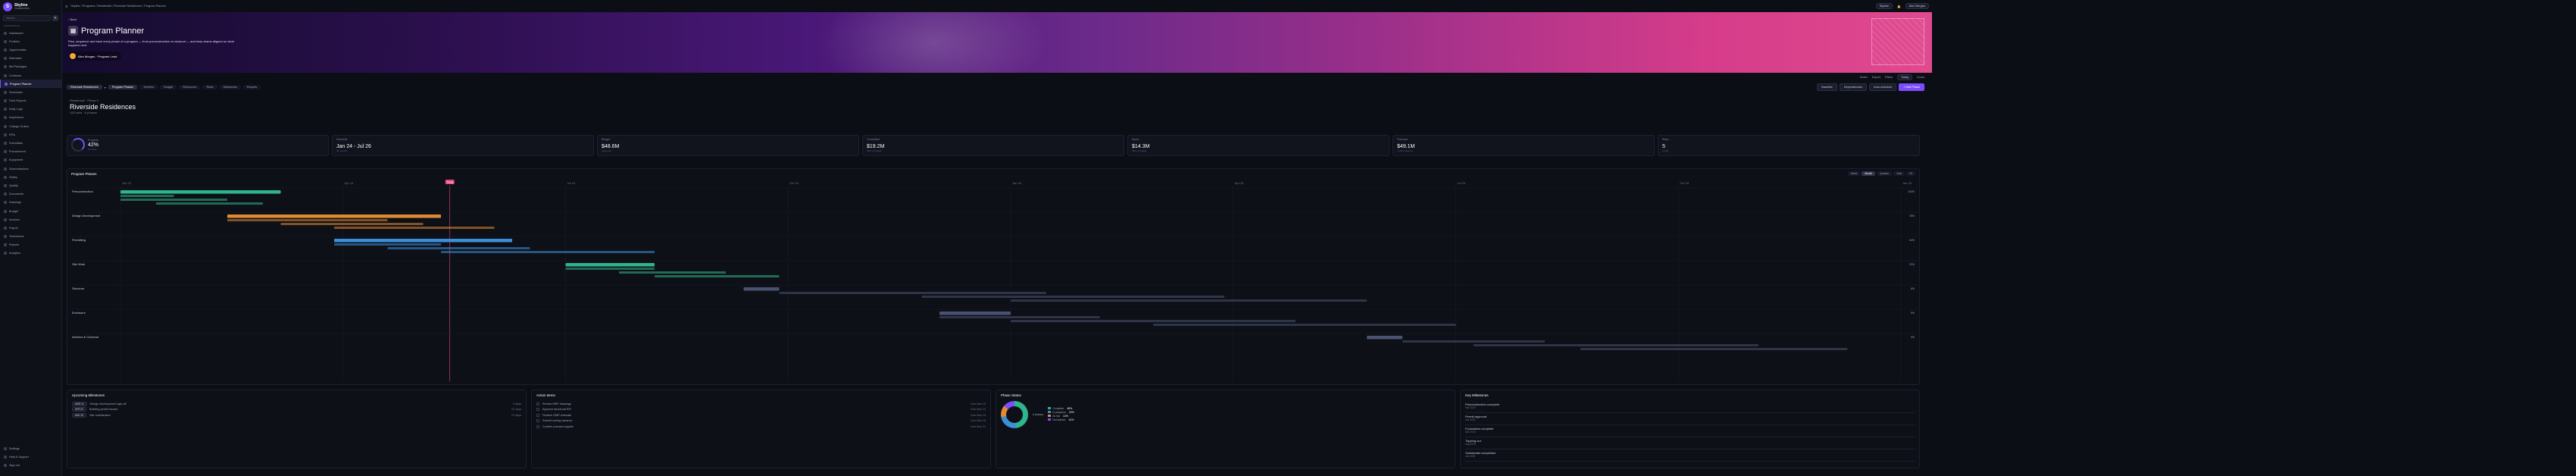 The image size is (2576, 476). Describe the element at coordinates (1920, 77) in the screenshot. I see `toolbar-zoom: Zoom` at that location.